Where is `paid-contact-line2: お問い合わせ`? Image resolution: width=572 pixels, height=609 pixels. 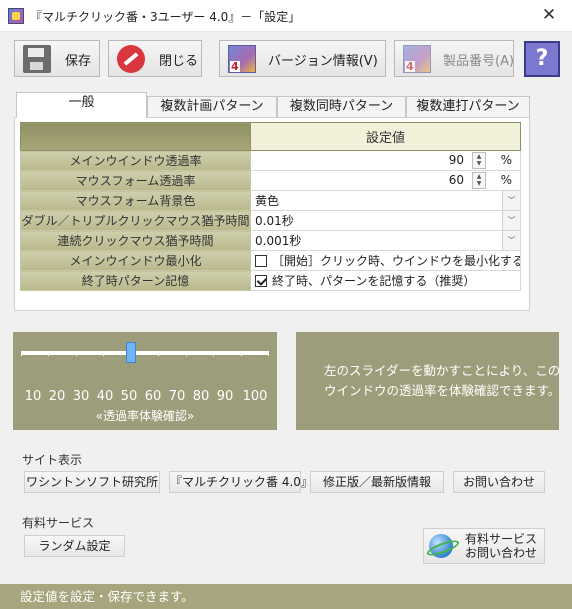
paid-contact-line2: お問い合わせ is located at coordinates (500, 553).